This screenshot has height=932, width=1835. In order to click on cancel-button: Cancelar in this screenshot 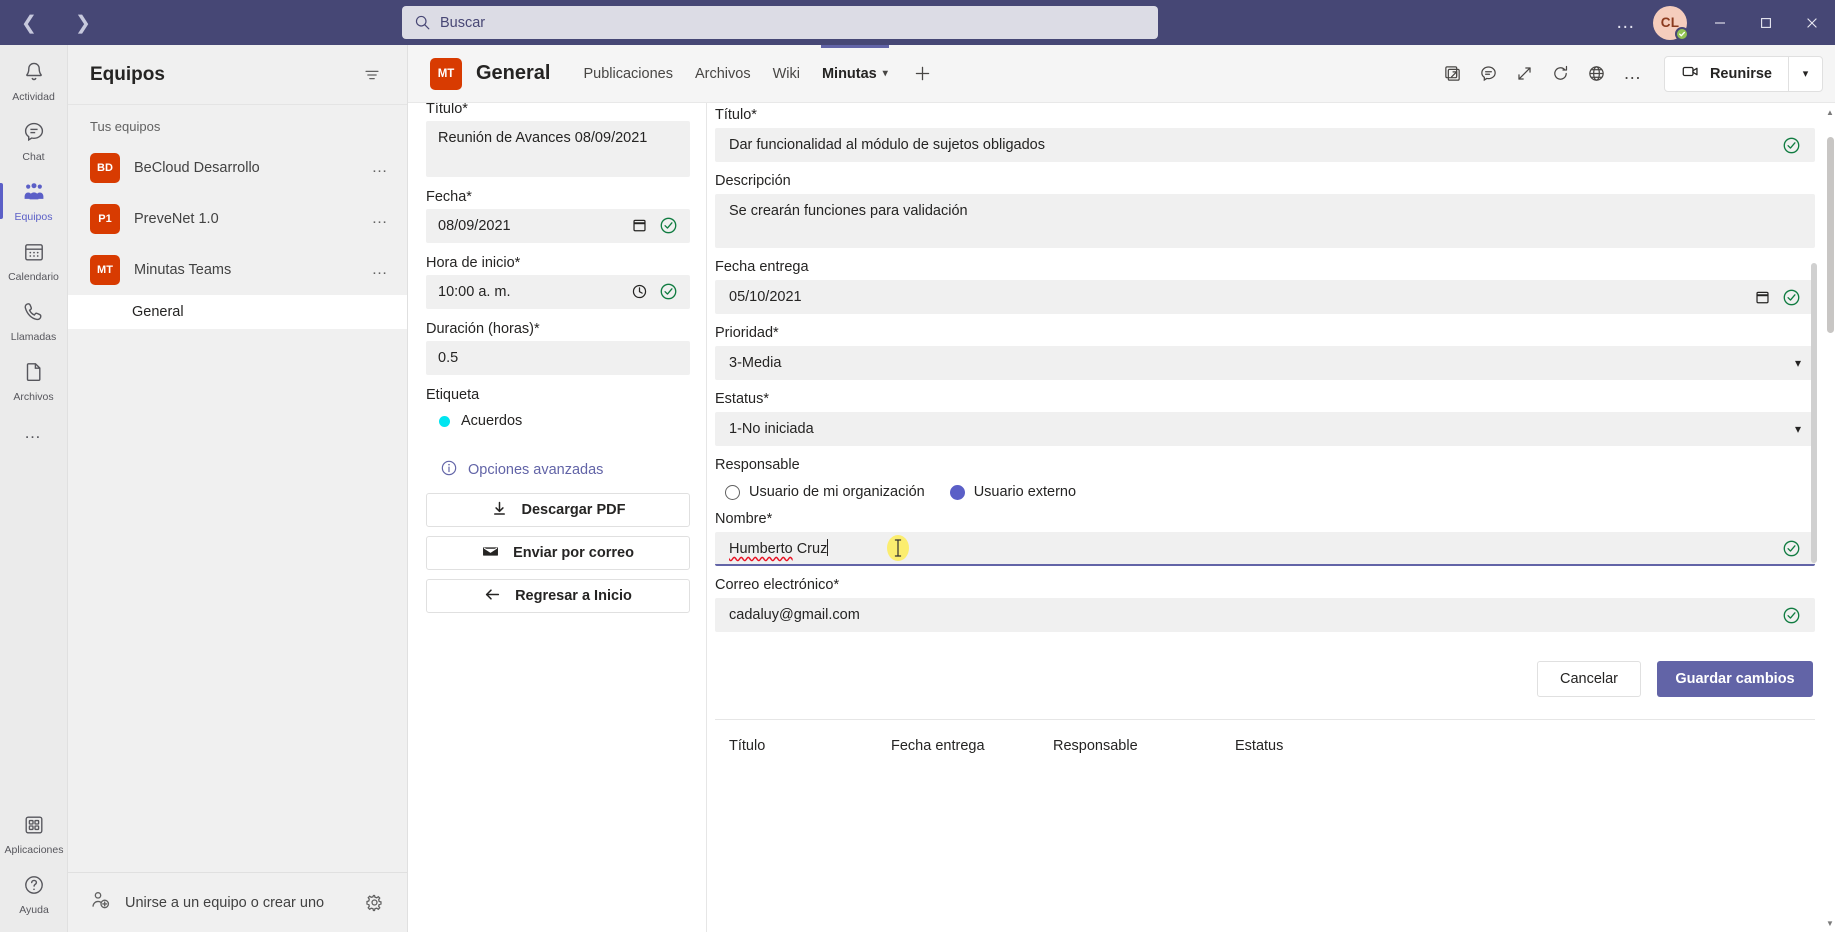, I will do `click(1589, 679)`.